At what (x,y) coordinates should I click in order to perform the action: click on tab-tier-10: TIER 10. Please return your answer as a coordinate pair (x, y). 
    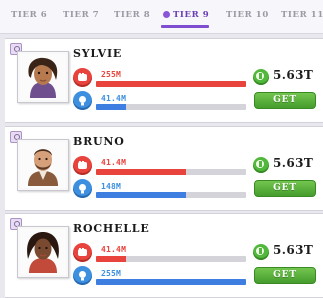
    Looking at the image, I should click on (247, 19).